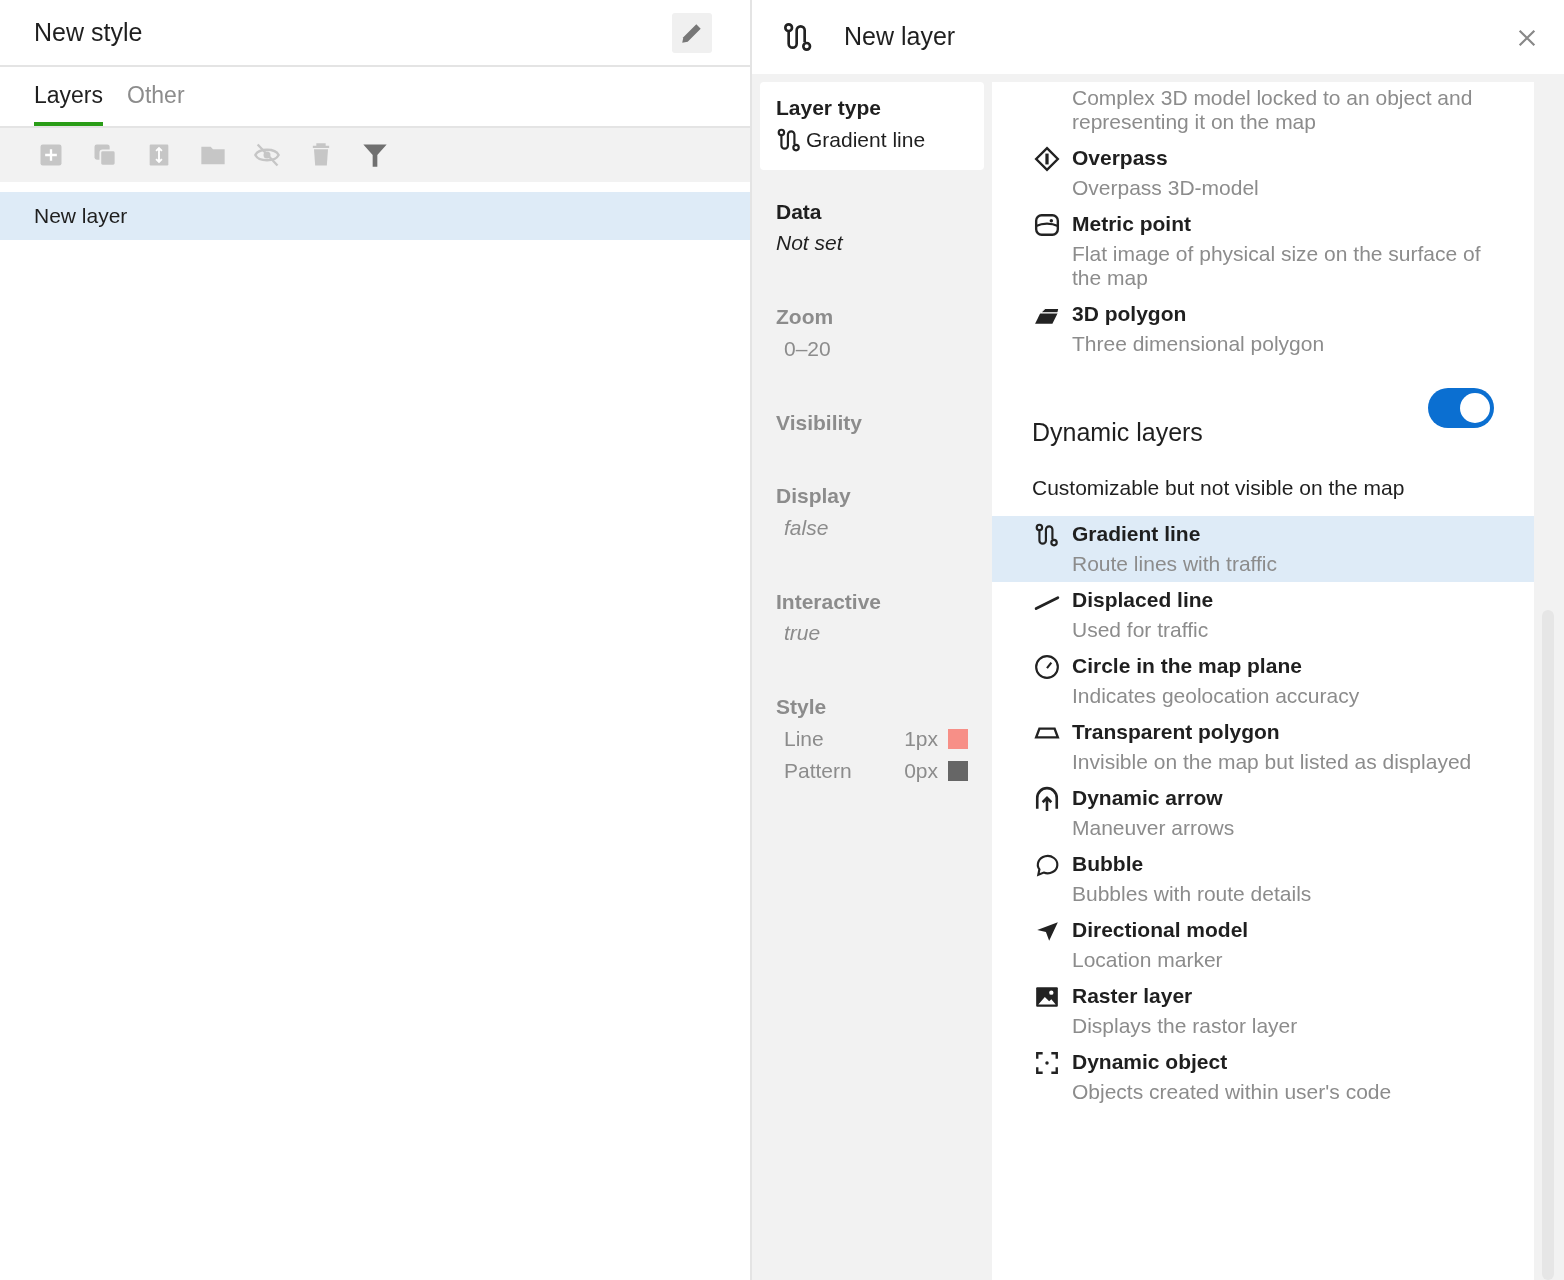 The width and height of the screenshot is (1564, 1280). What do you see at coordinates (829, 108) in the screenshot?
I see `property-label: Layer type` at bounding box center [829, 108].